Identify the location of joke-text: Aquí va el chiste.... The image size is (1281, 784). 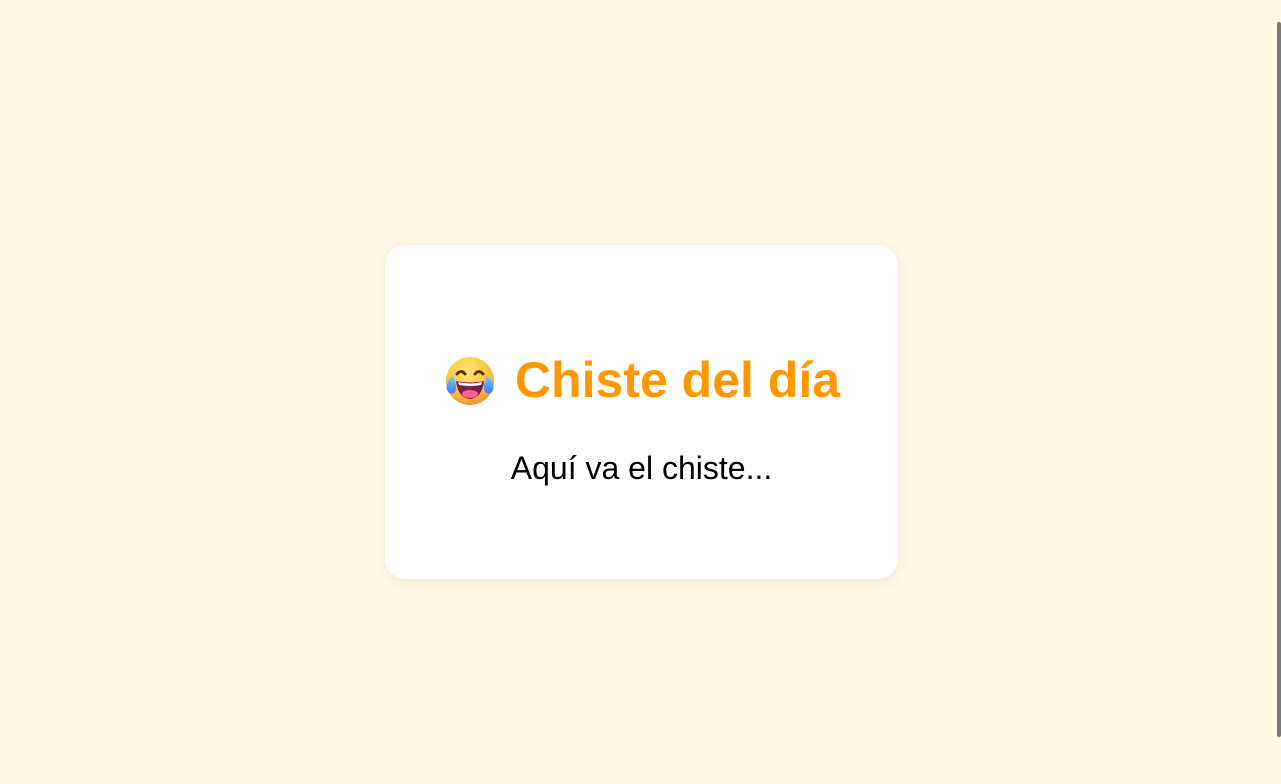
(641, 468).